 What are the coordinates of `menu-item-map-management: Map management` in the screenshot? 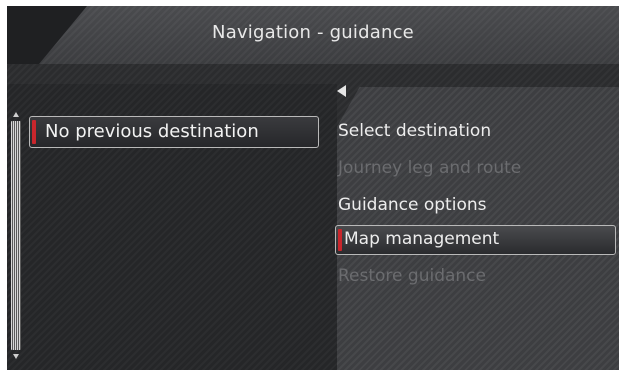 It's located at (475, 240).